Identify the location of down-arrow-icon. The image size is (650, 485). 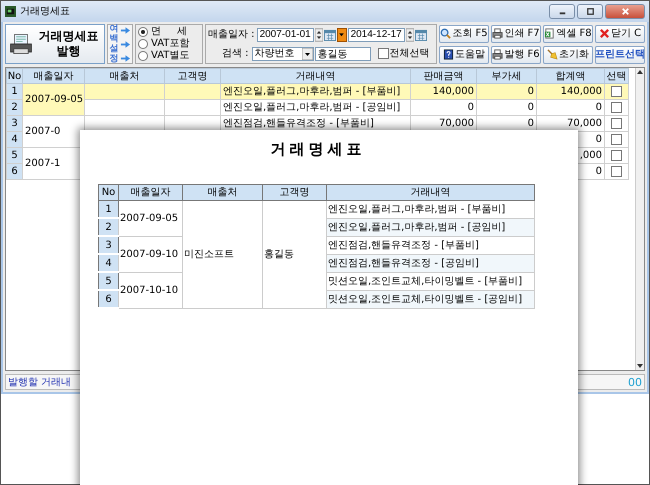
(640, 365).